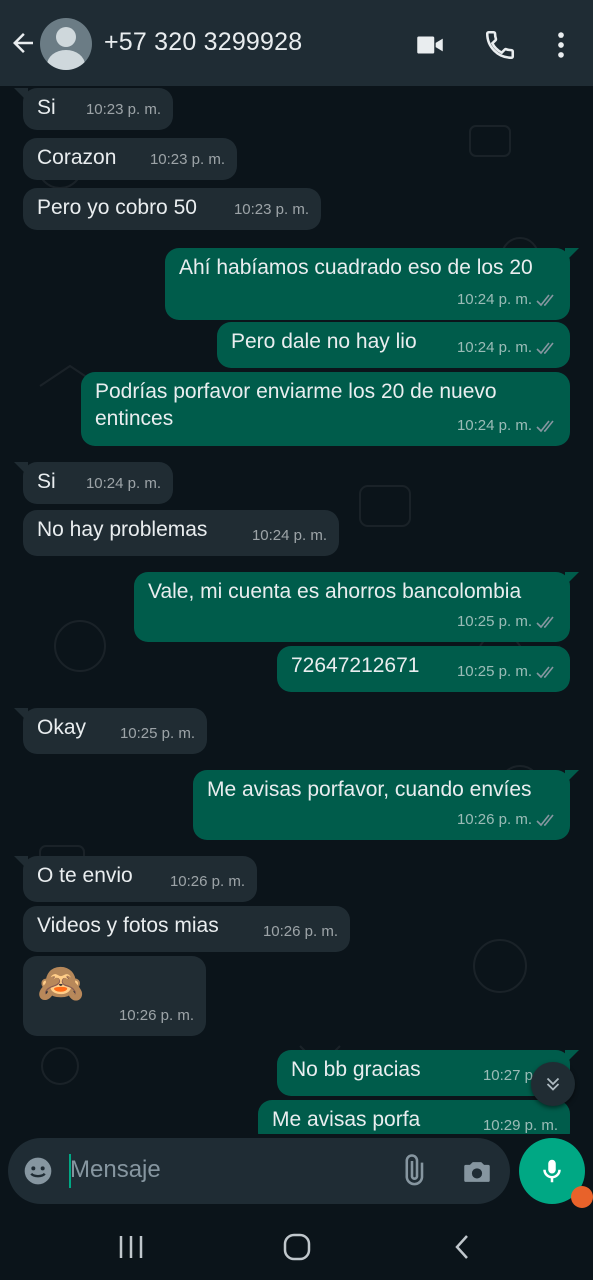  I want to click on message-text: No bb gracias, so click(356, 1069).